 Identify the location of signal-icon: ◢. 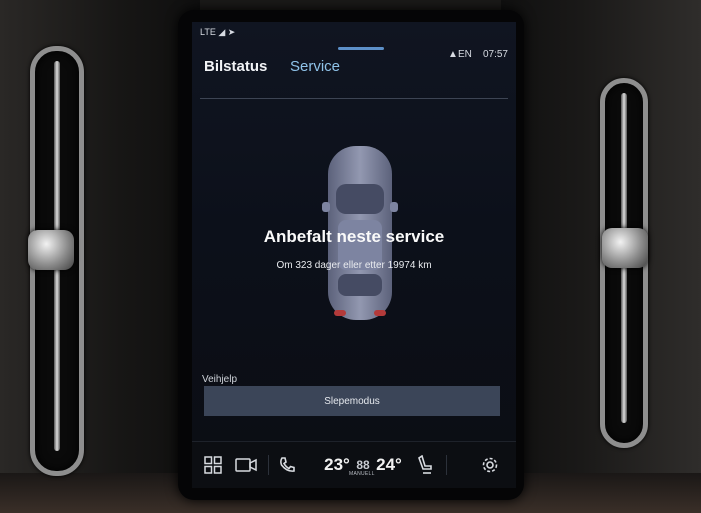
(222, 32).